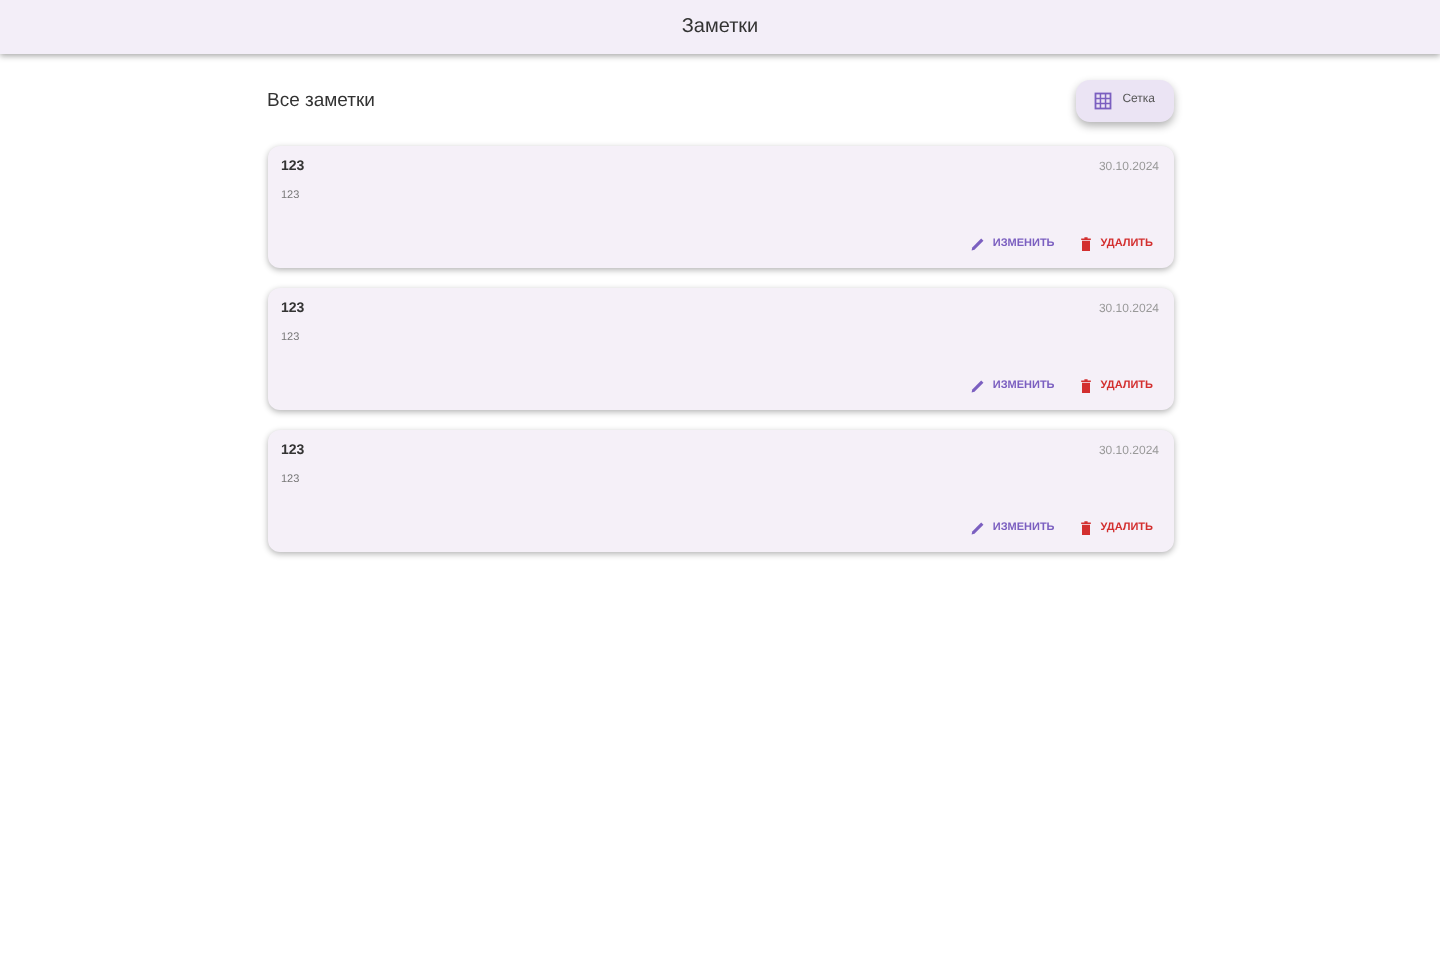 Image resolution: width=1440 pixels, height=960 pixels. Describe the element at coordinates (1103, 100) in the screenshot. I see `grid-icon` at that location.